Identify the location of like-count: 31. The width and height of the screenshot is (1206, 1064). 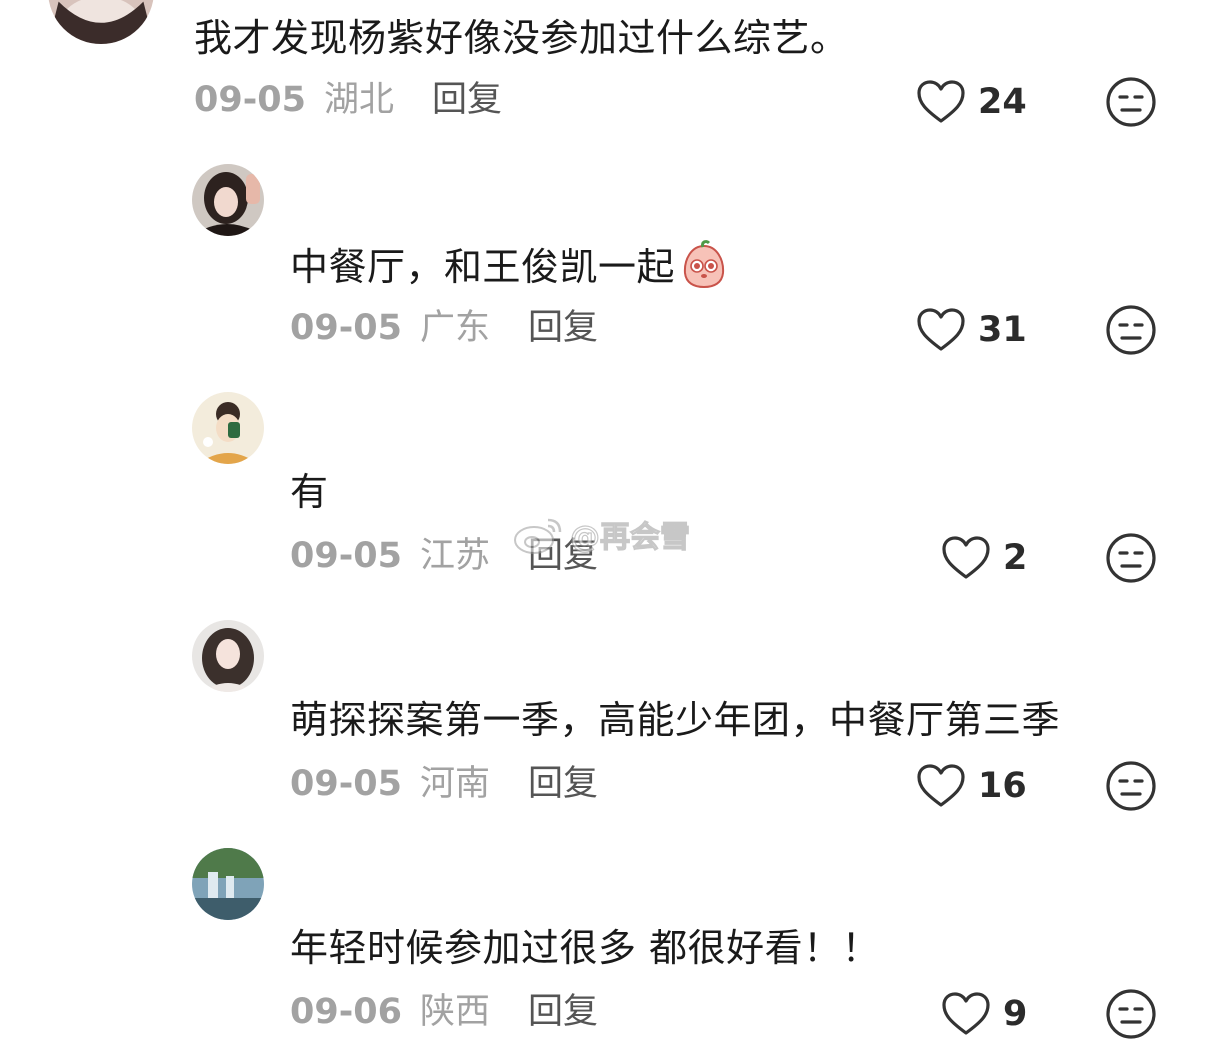
(1002, 330).